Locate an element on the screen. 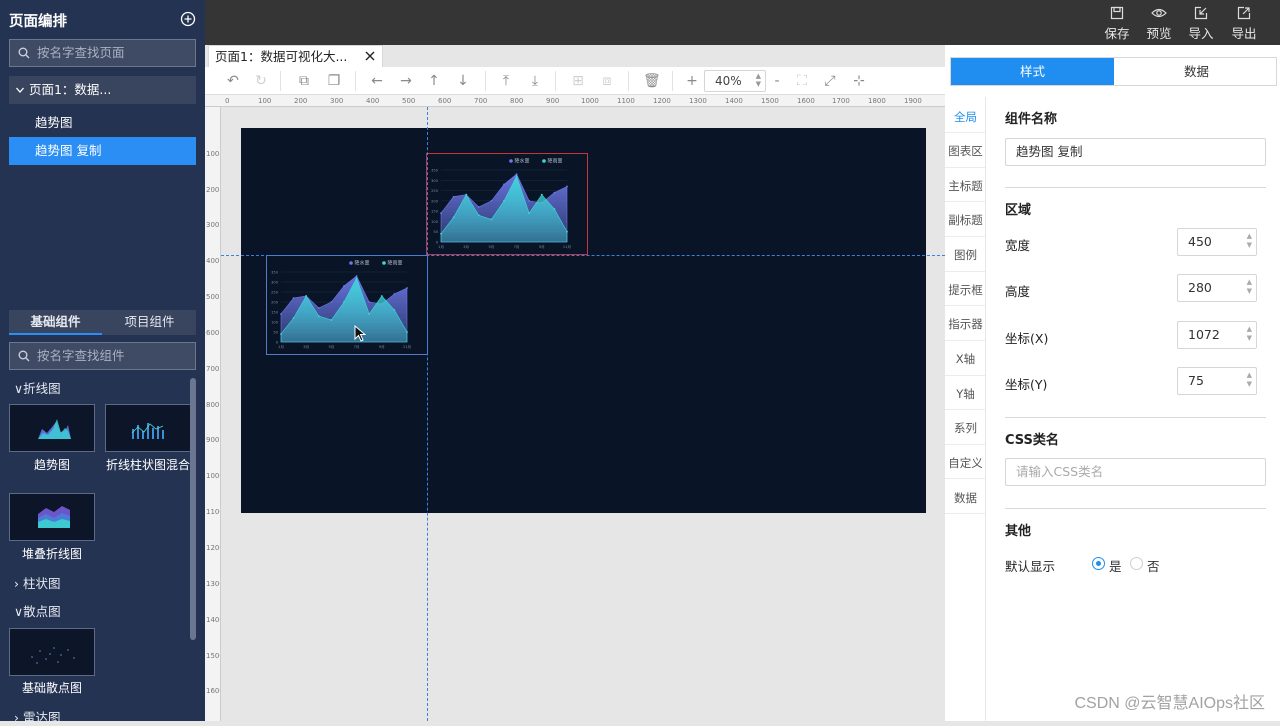 Image resolution: width=1280 pixels, height=726 pixels. side-nav-subtitle: 副标题 is located at coordinates (965, 220).